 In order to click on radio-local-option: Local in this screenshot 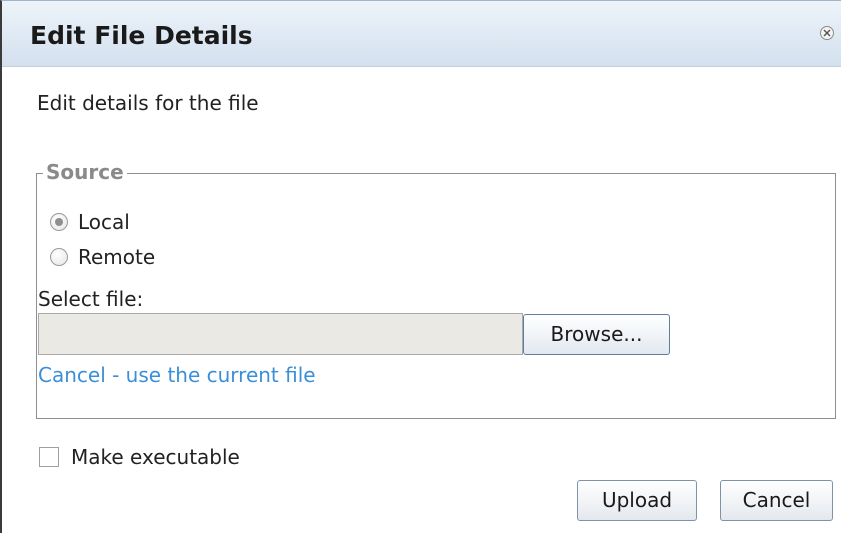, I will do `click(90, 222)`.